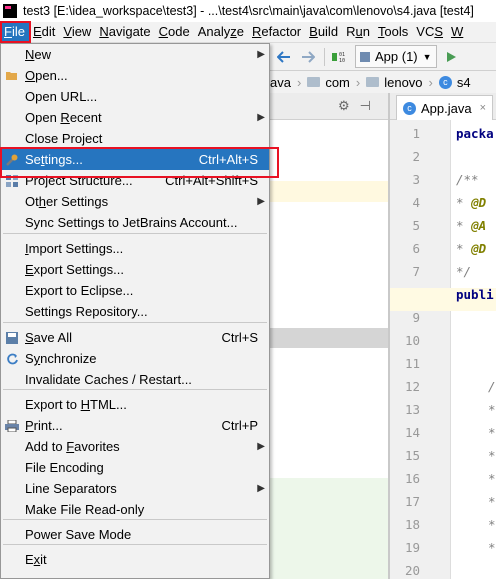 This screenshot has height=579, width=496. I want to click on close-icon: ×, so click(483, 108).